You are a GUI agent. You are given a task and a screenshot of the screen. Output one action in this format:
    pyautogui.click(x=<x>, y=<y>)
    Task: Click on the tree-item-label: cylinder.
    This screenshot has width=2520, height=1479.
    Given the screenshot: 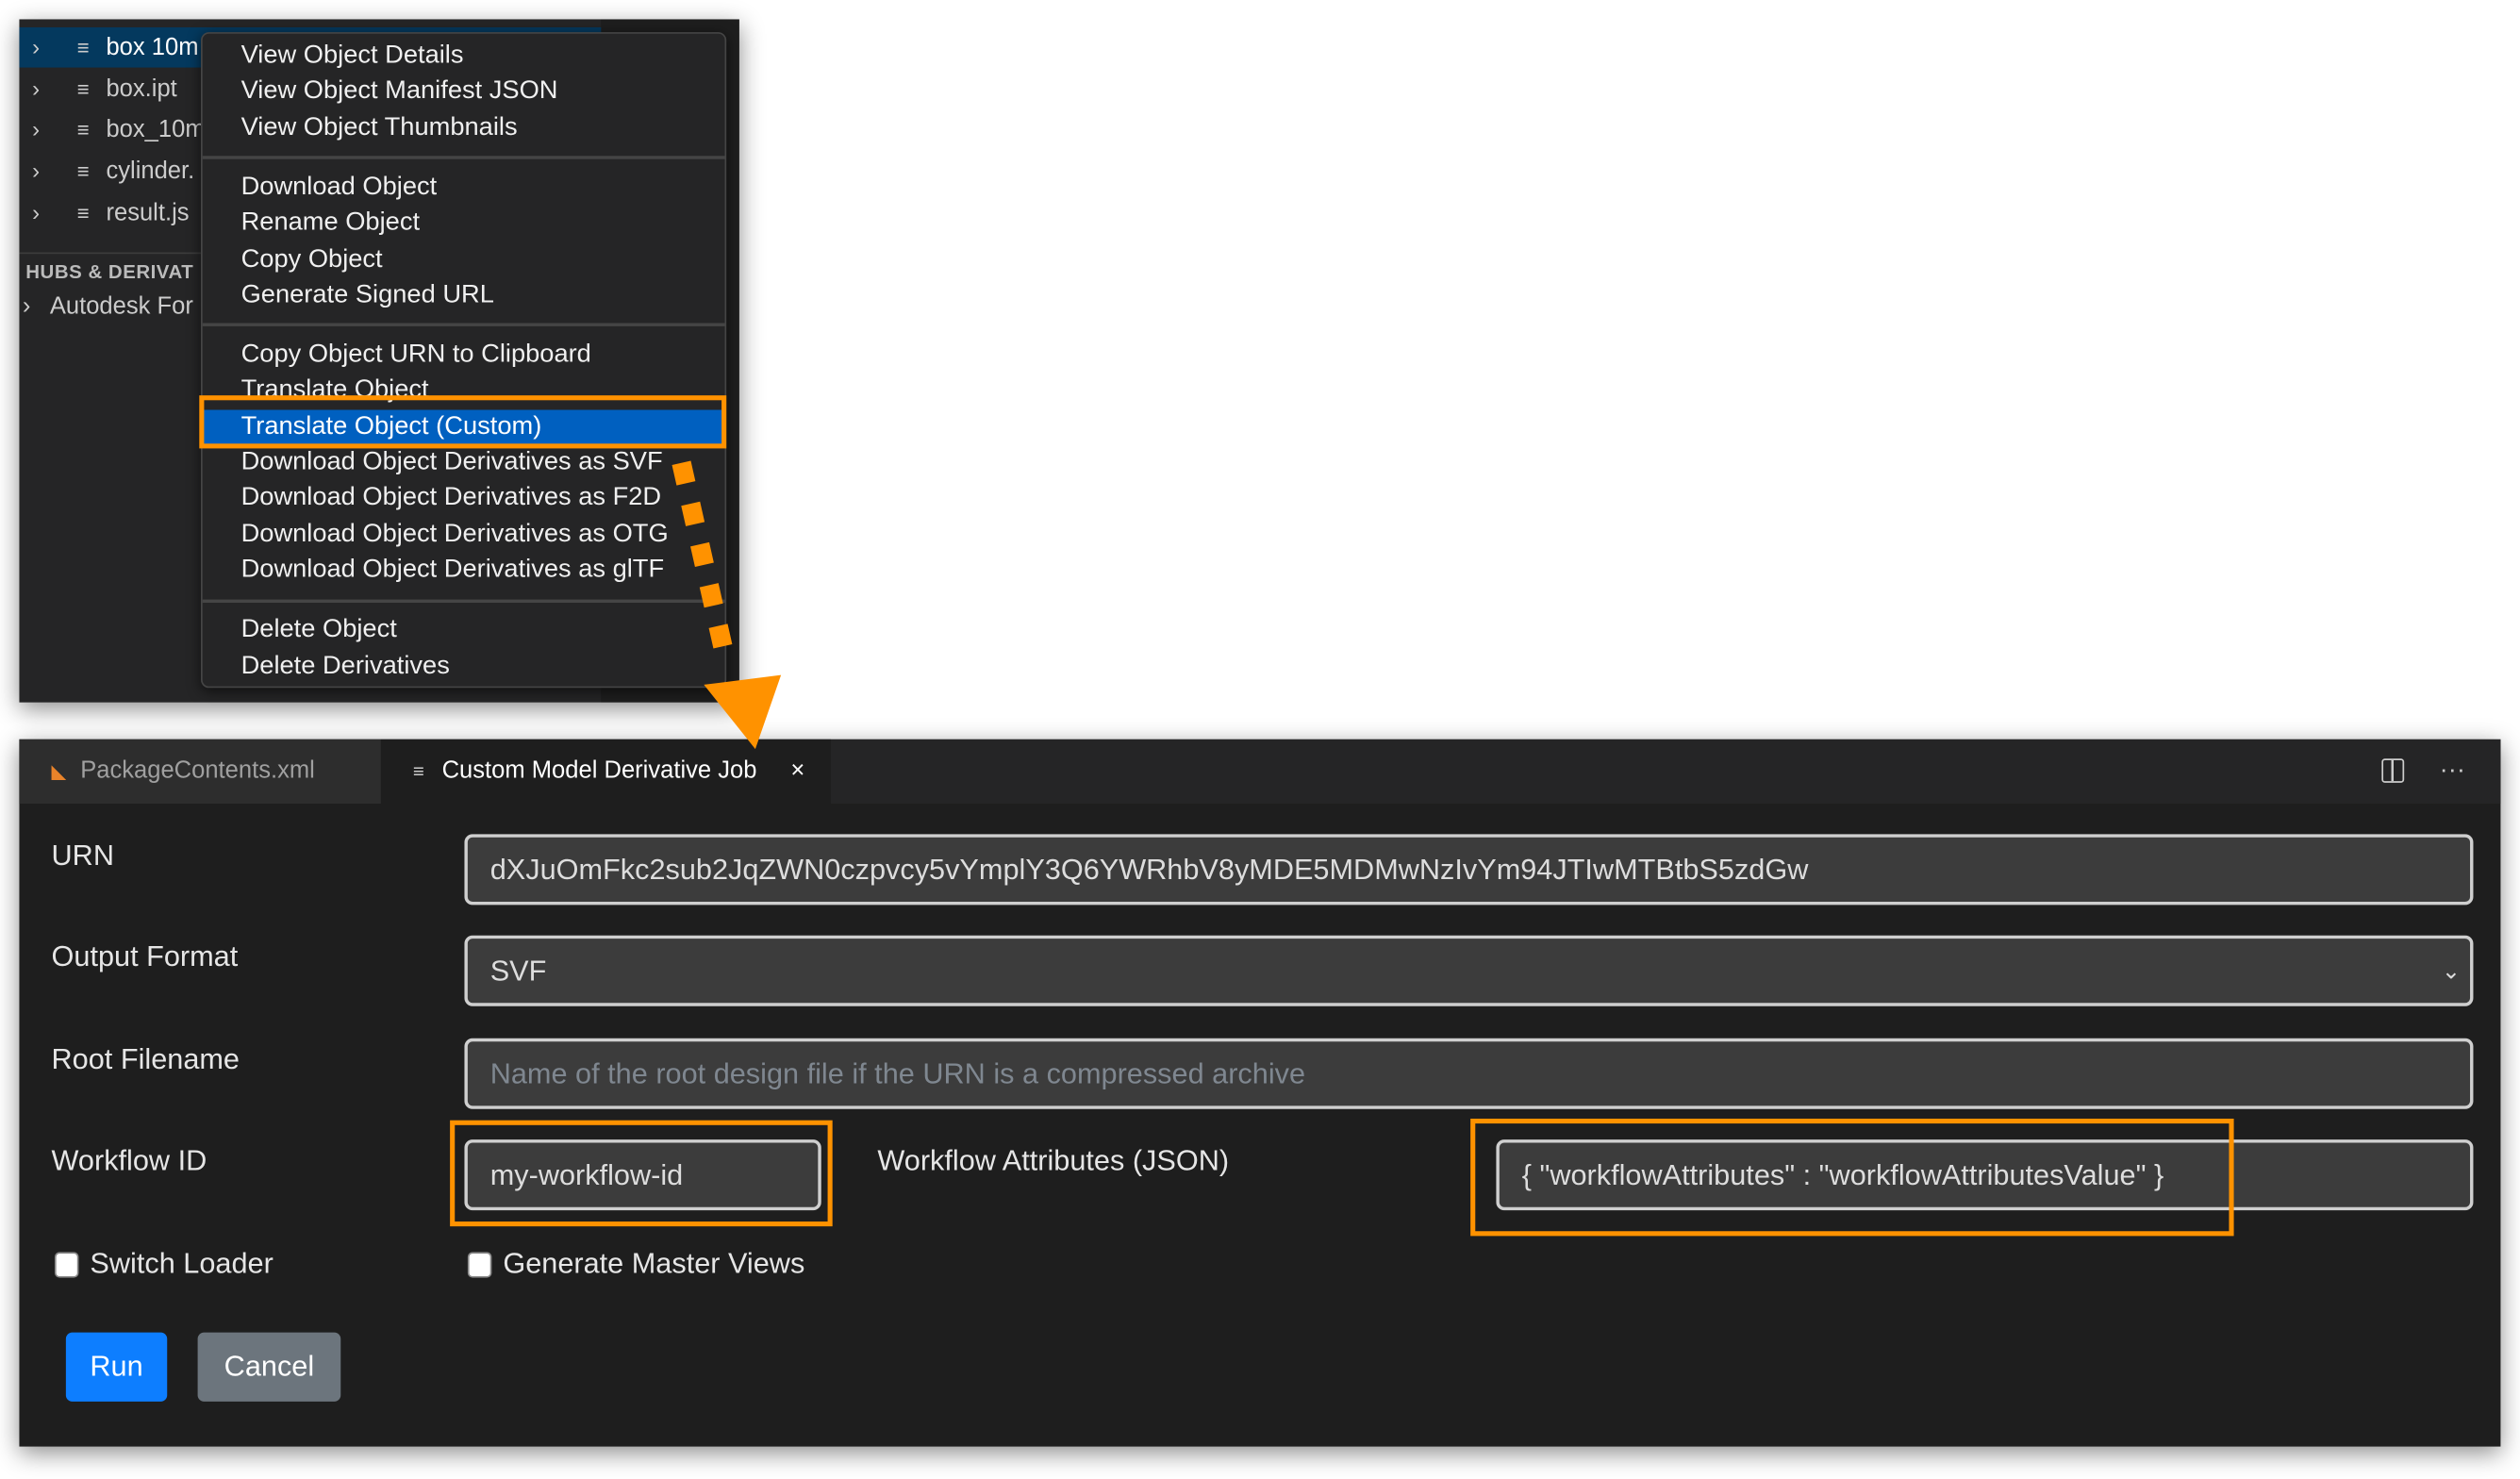 What is the action you would take?
    pyautogui.click(x=150, y=172)
    